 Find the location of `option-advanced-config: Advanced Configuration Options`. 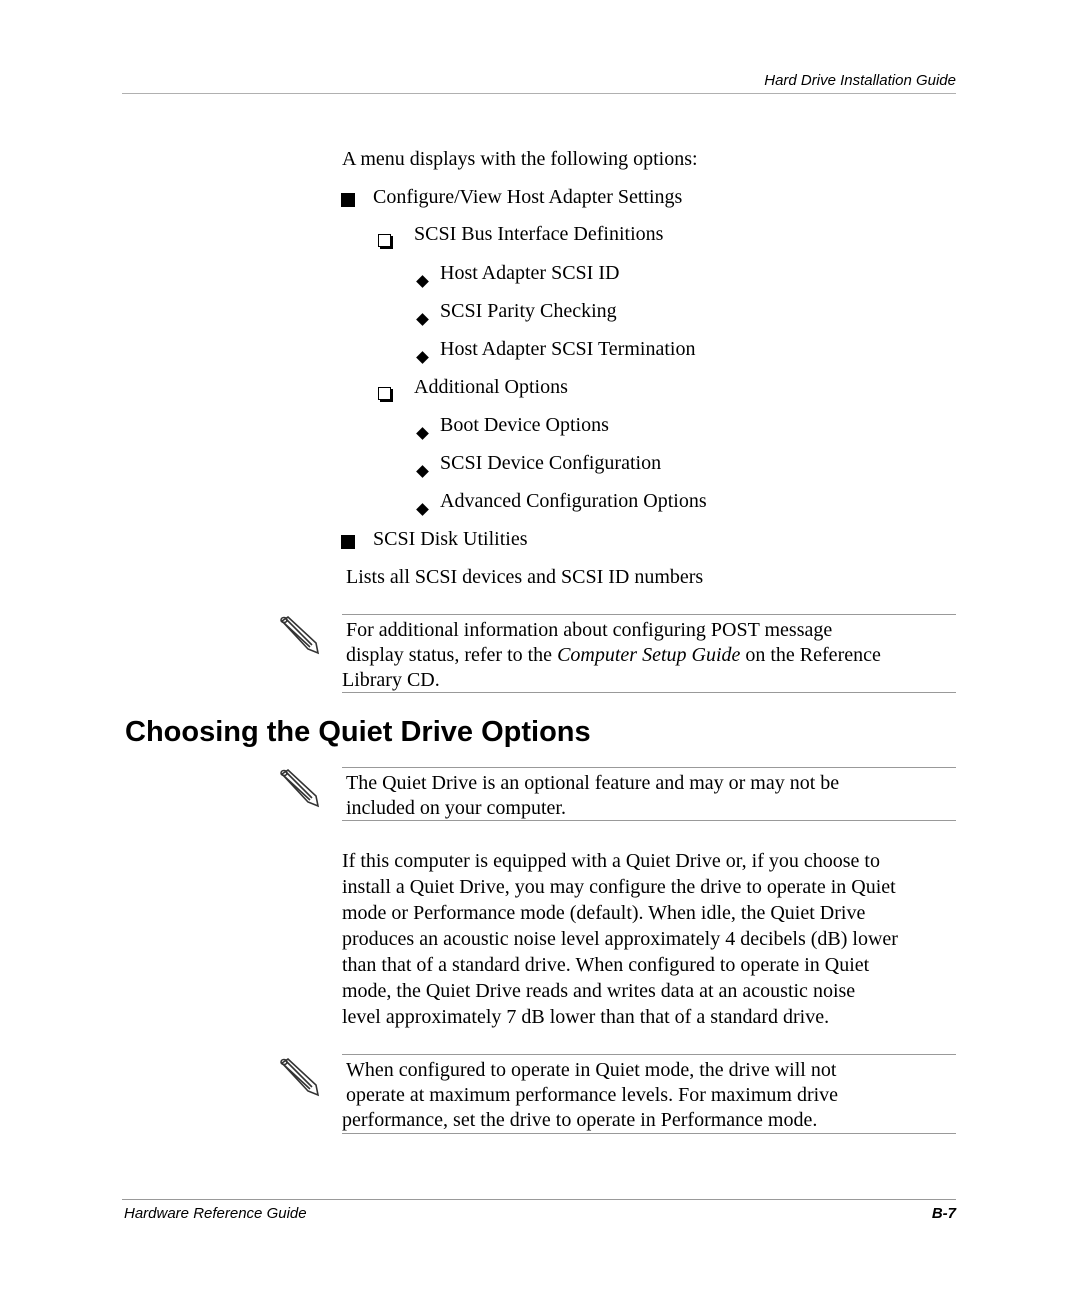

option-advanced-config: Advanced Configuration Options is located at coordinates (573, 501).